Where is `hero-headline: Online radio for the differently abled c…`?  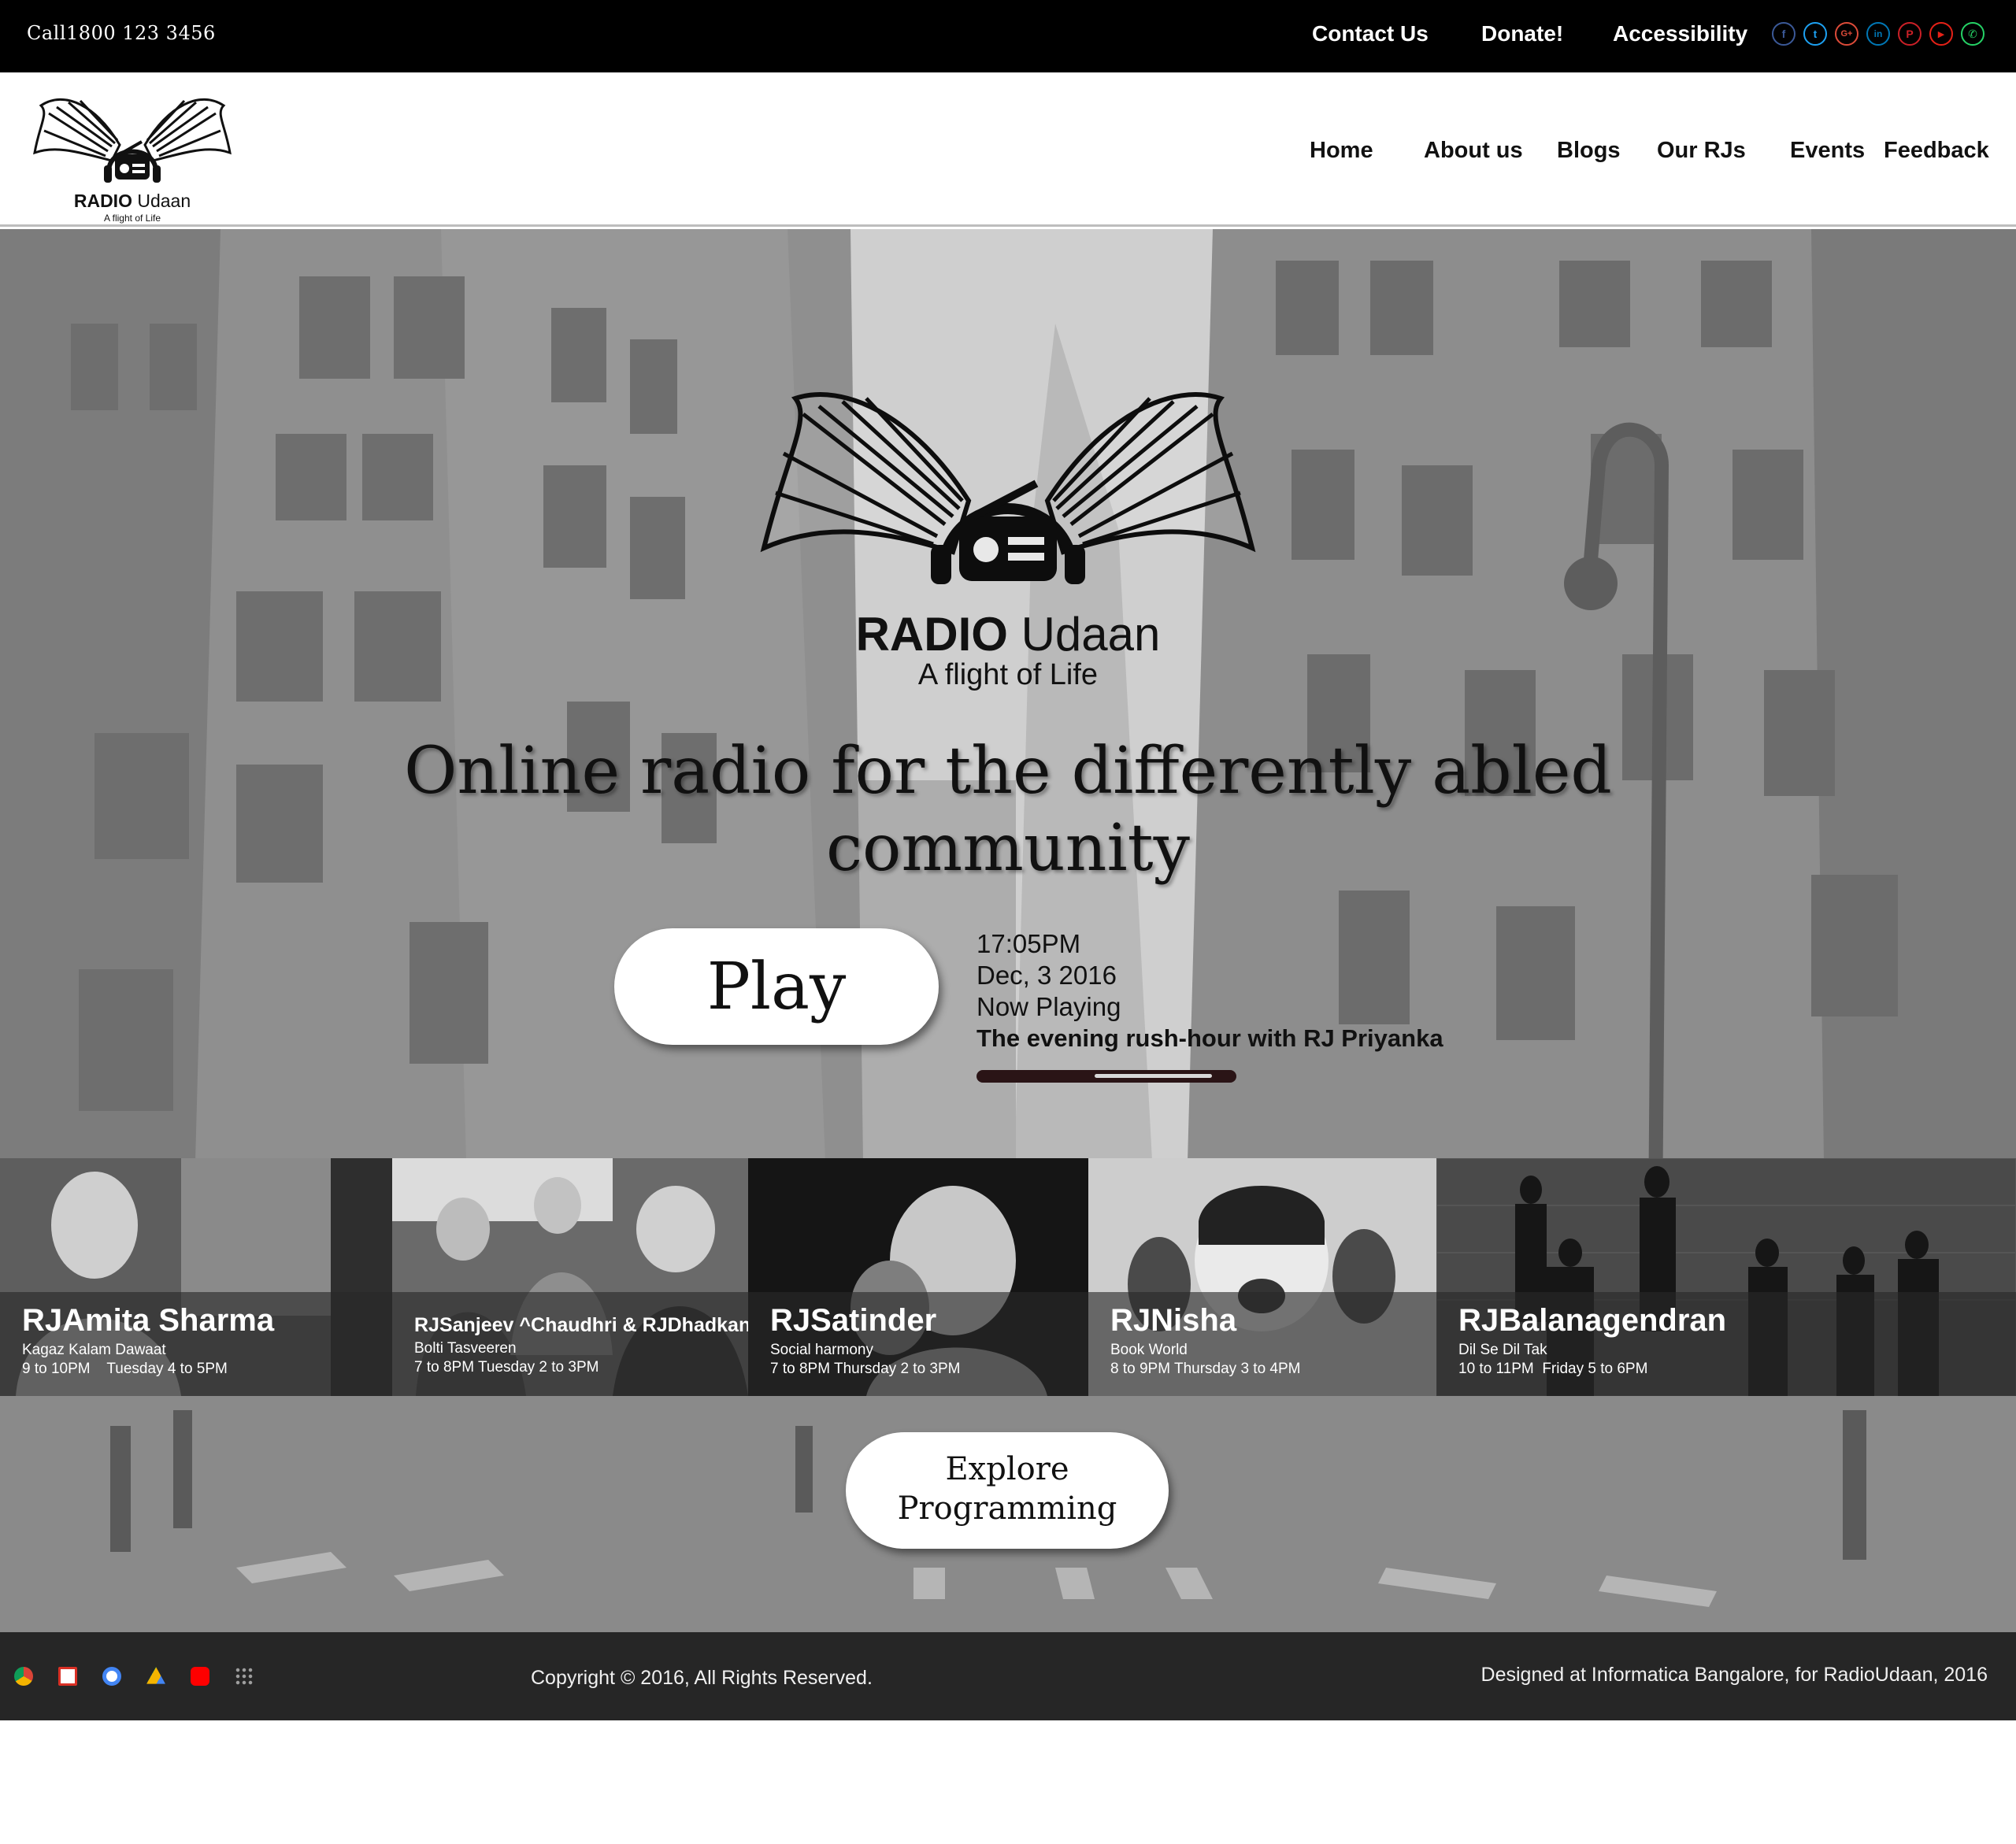
hero-headline: Online radio for the differently abled c… is located at coordinates (1008, 810).